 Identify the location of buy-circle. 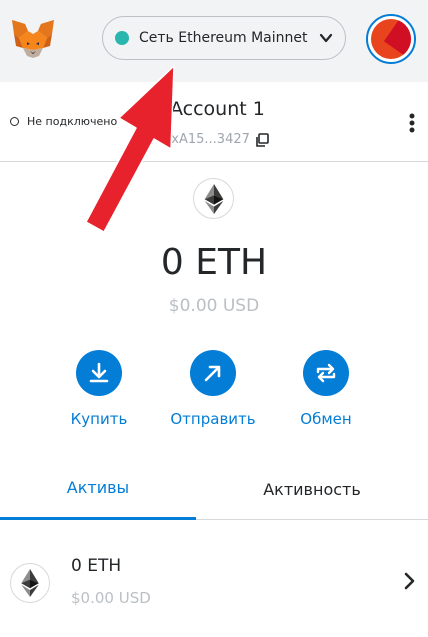
(99, 373).